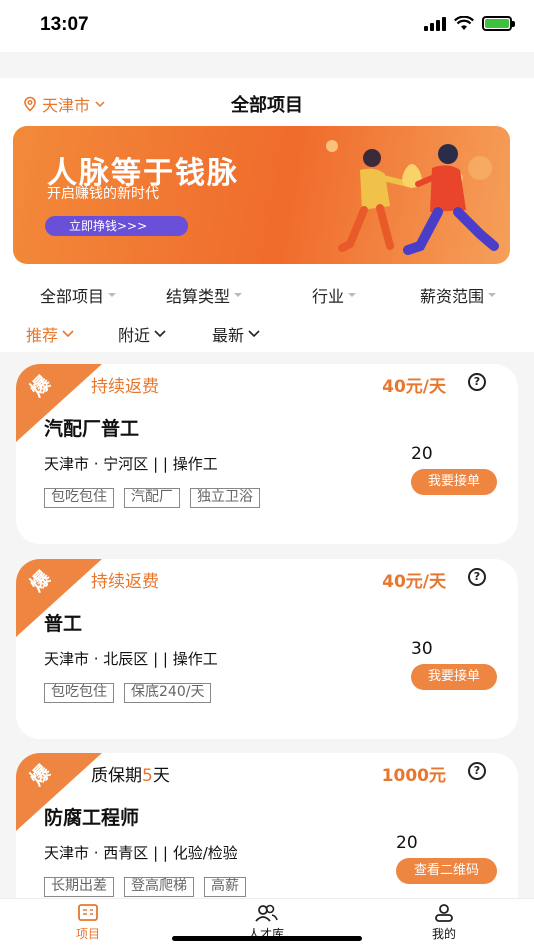 Image resolution: width=534 pixels, height=950 pixels. What do you see at coordinates (443, 934) in the screenshot?
I see `tab-label: 我的` at bounding box center [443, 934].